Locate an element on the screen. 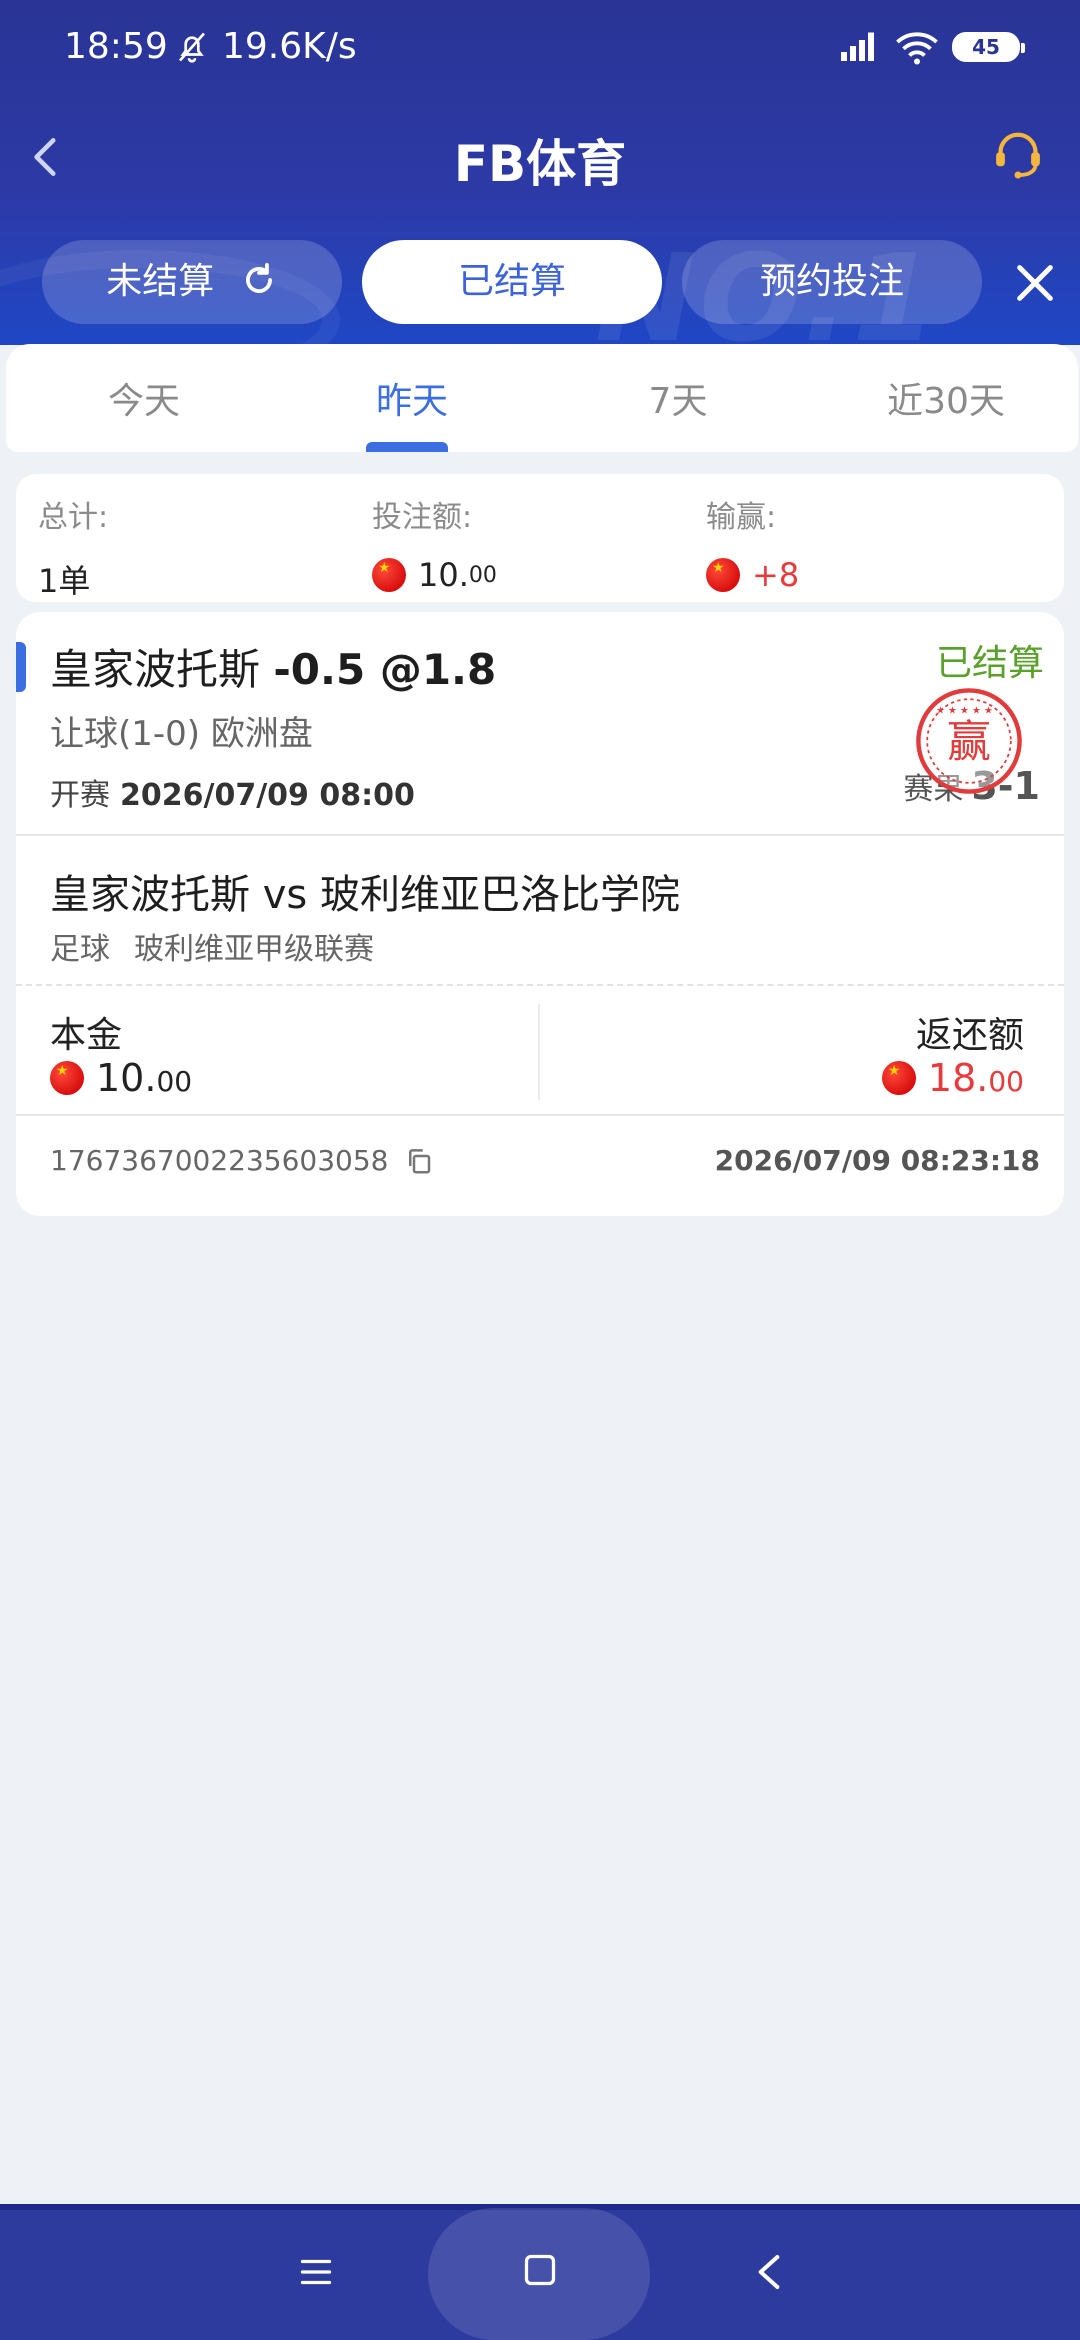  return-int: 18. is located at coordinates (958, 1078).